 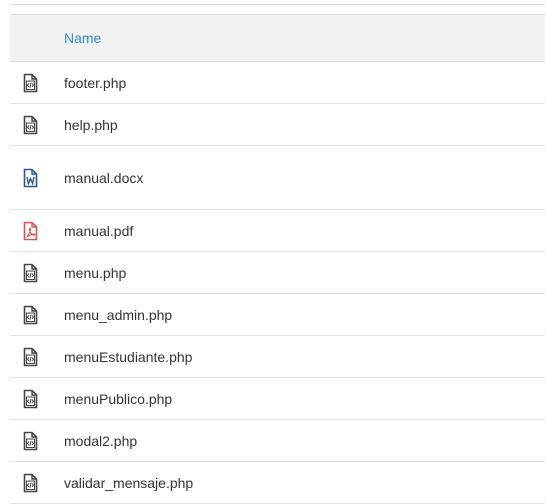 I want to click on file-name: menuEstudiante.php, so click(x=128, y=357).